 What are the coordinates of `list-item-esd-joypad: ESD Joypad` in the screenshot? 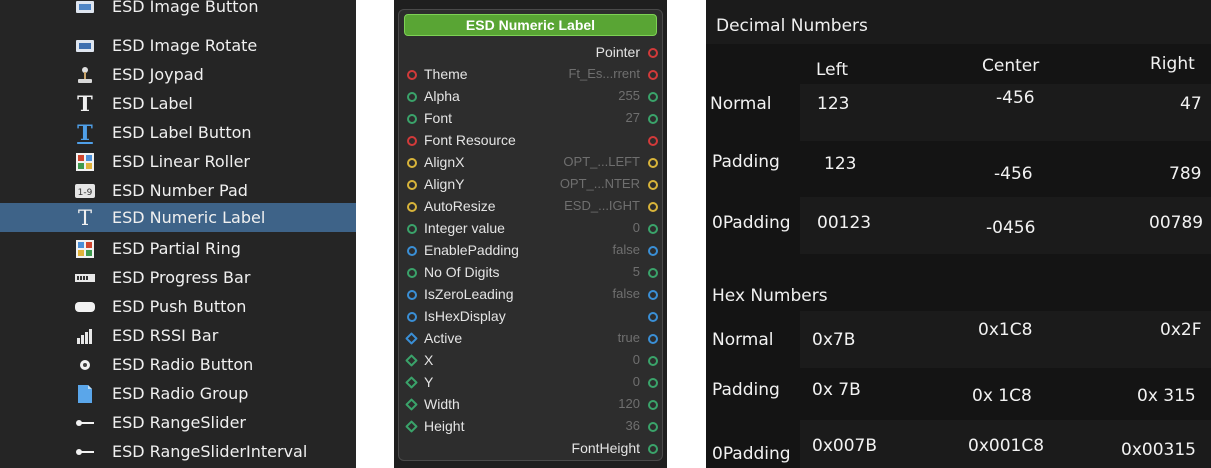 It's located at (178, 74).